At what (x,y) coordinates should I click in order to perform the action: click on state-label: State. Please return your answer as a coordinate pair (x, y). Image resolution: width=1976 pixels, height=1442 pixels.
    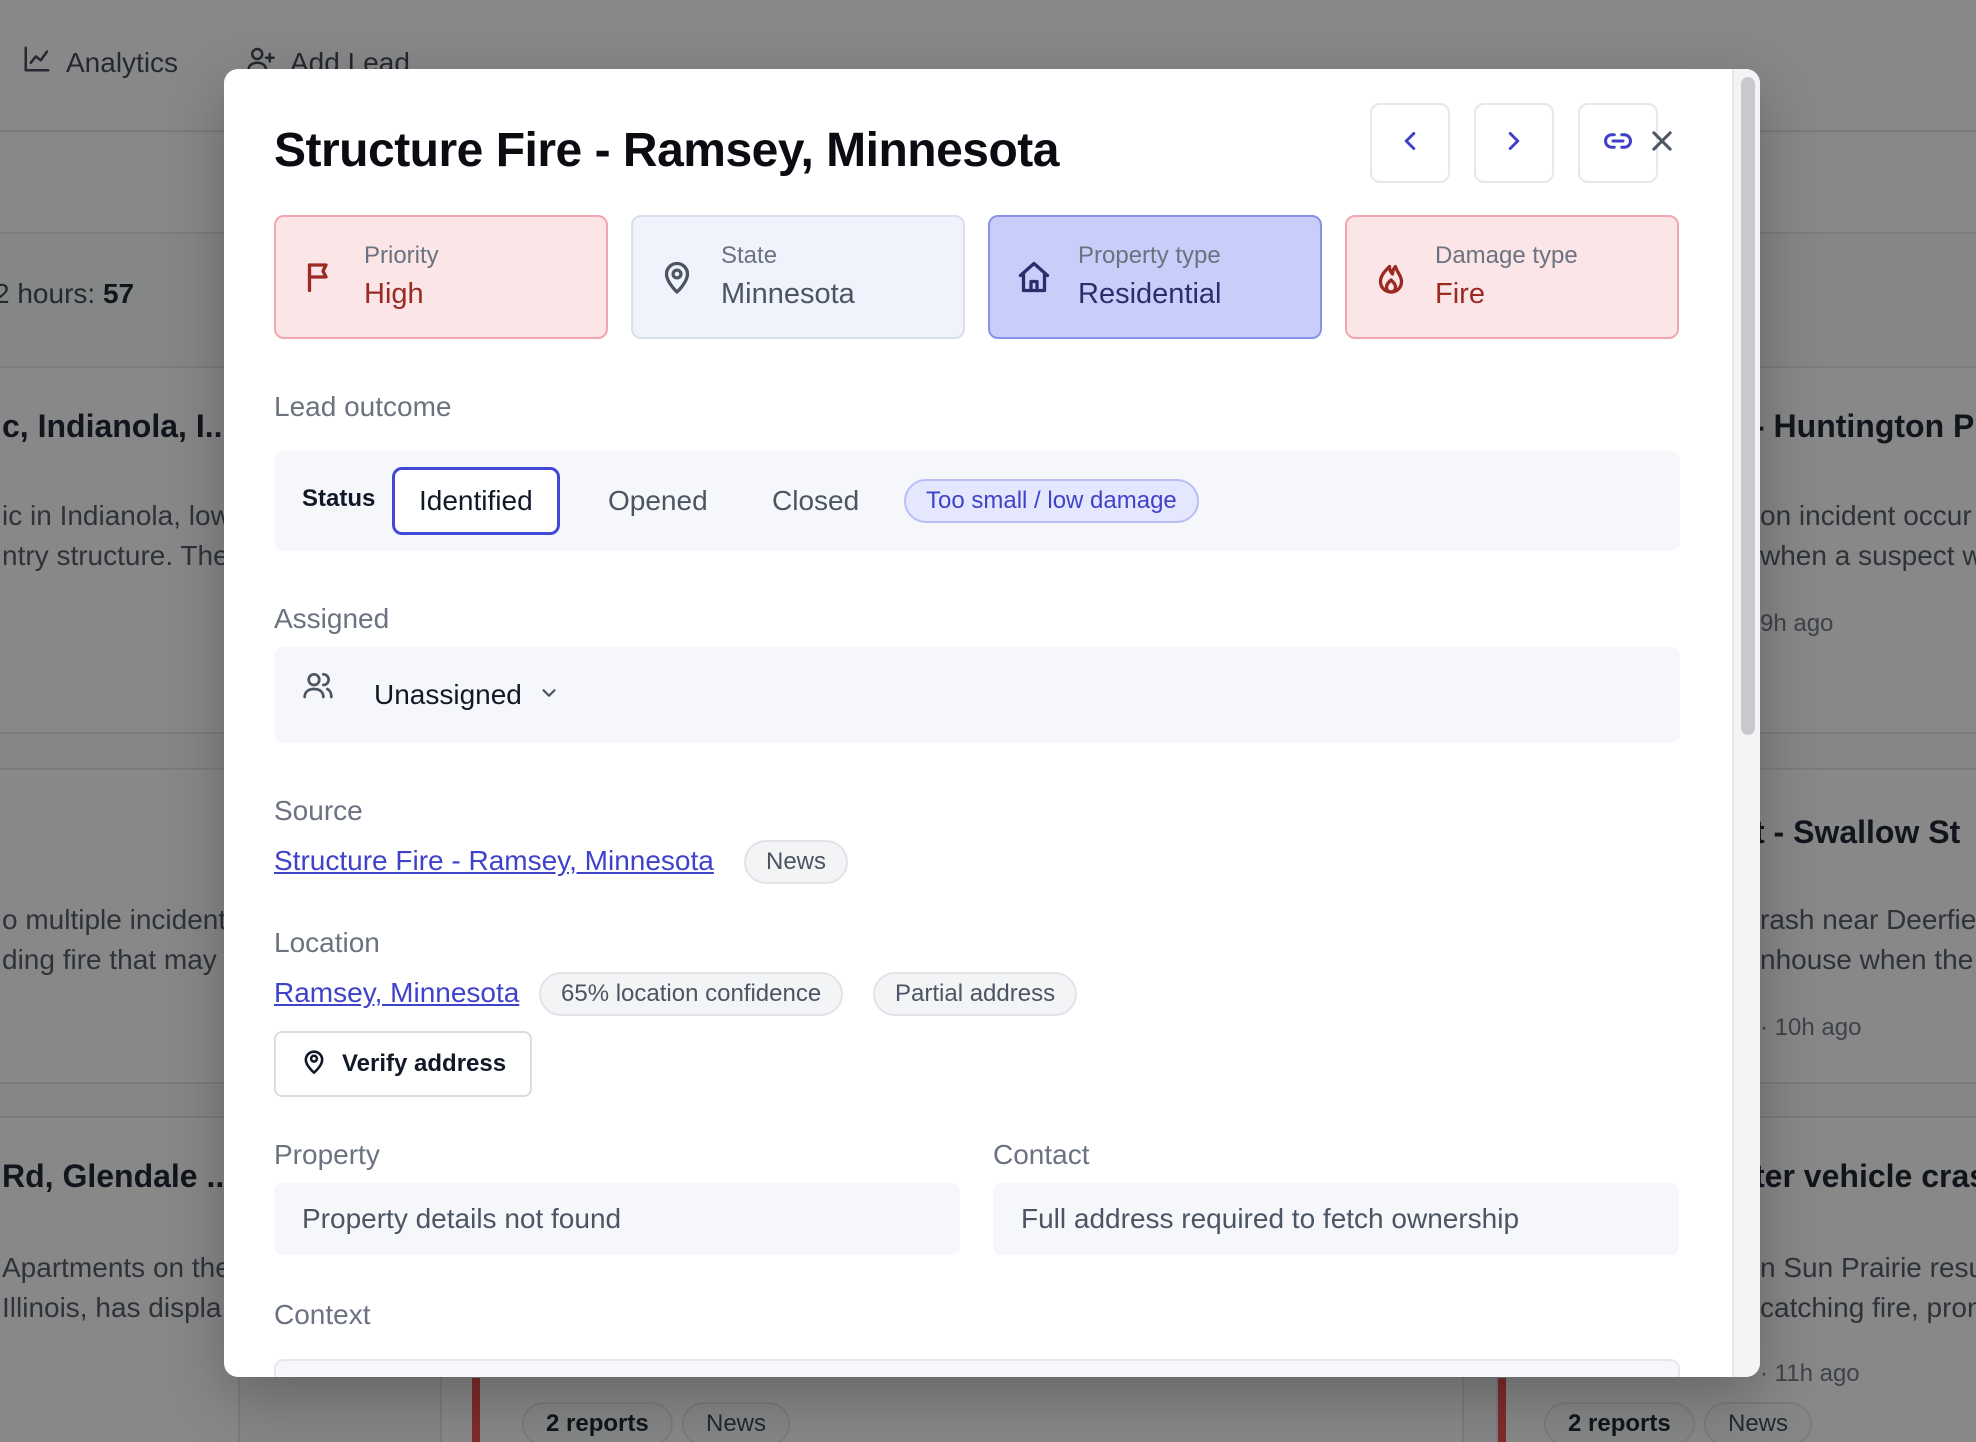
    Looking at the image, I should click on (749, 255).